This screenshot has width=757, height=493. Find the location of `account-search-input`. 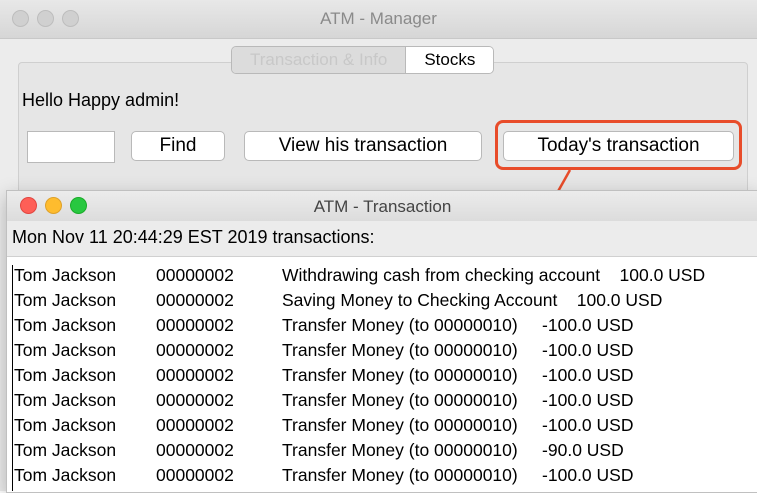

account-search-input is located at coordinates (71, 147).